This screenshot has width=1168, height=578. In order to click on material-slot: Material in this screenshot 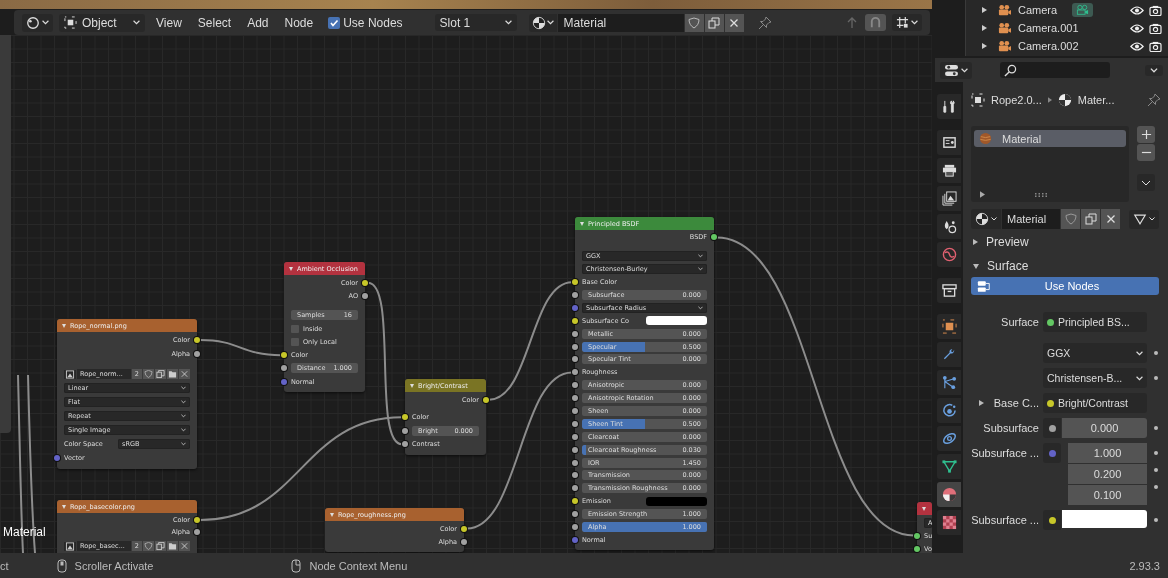, I will do `click(1050, 138)`.